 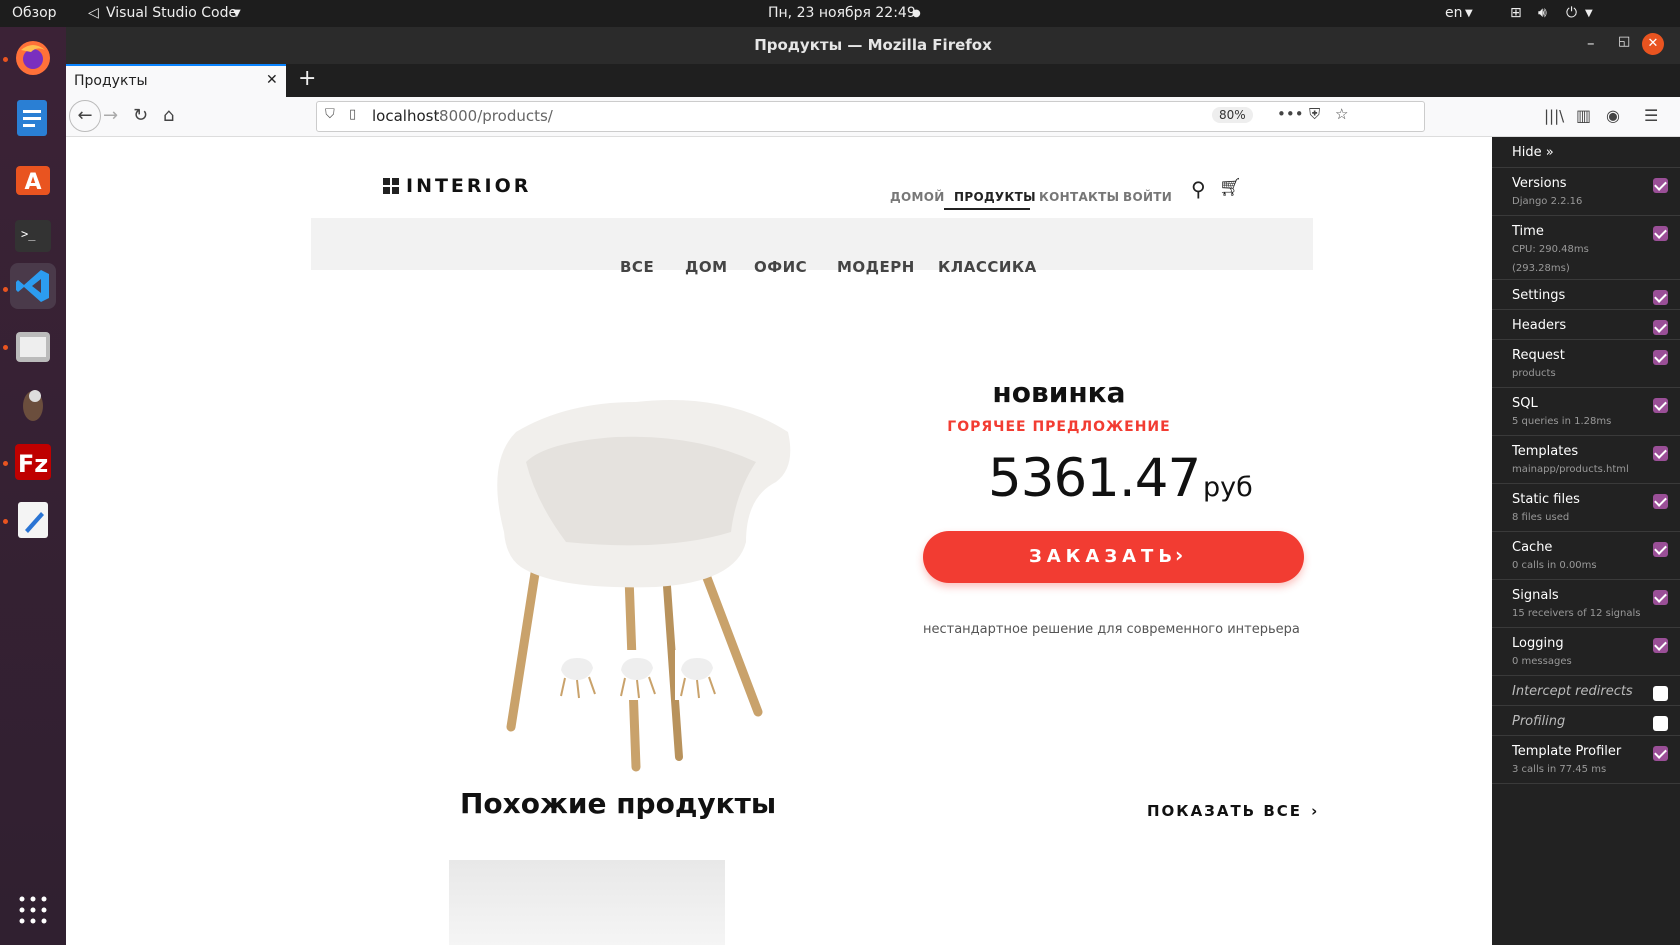 What do you see at coordinates (1583, 116) in the screenshot?
I see `sidebar-icon: ▥` at bounding box center [1583, 116].